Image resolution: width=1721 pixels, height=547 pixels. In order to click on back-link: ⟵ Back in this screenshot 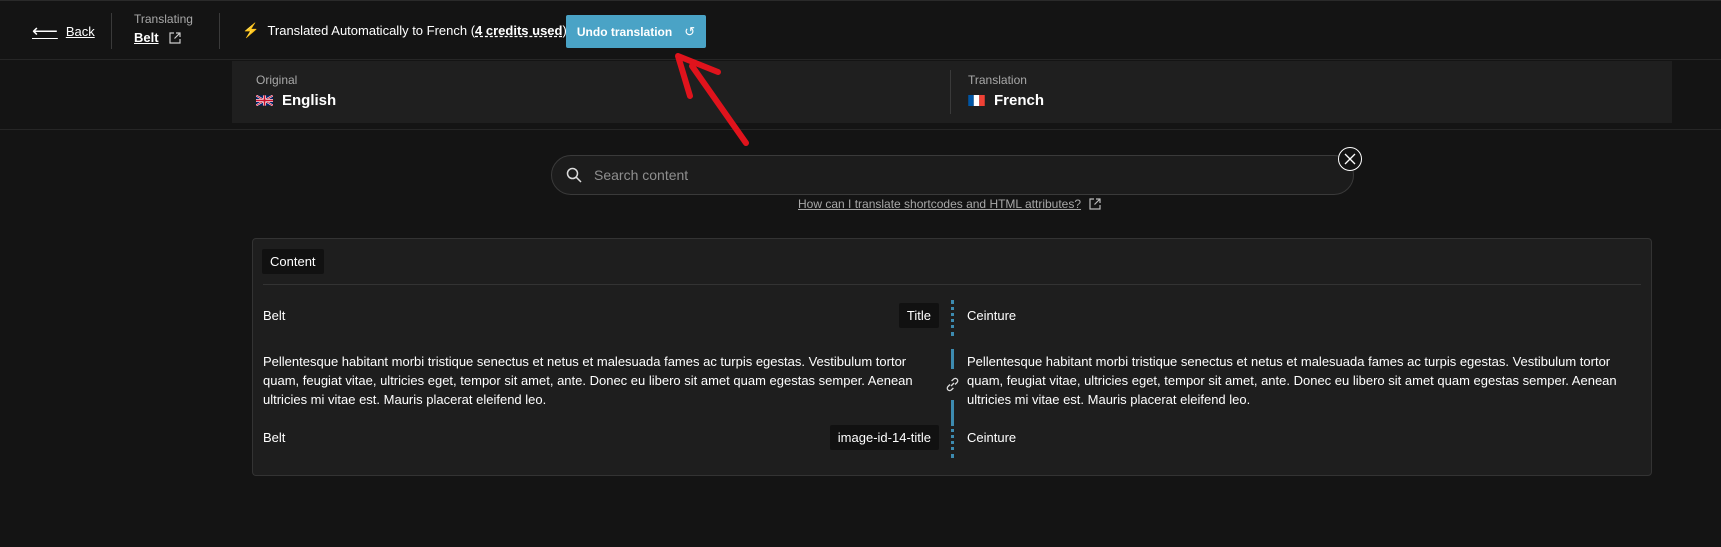, I will do `click(63, 31)`.